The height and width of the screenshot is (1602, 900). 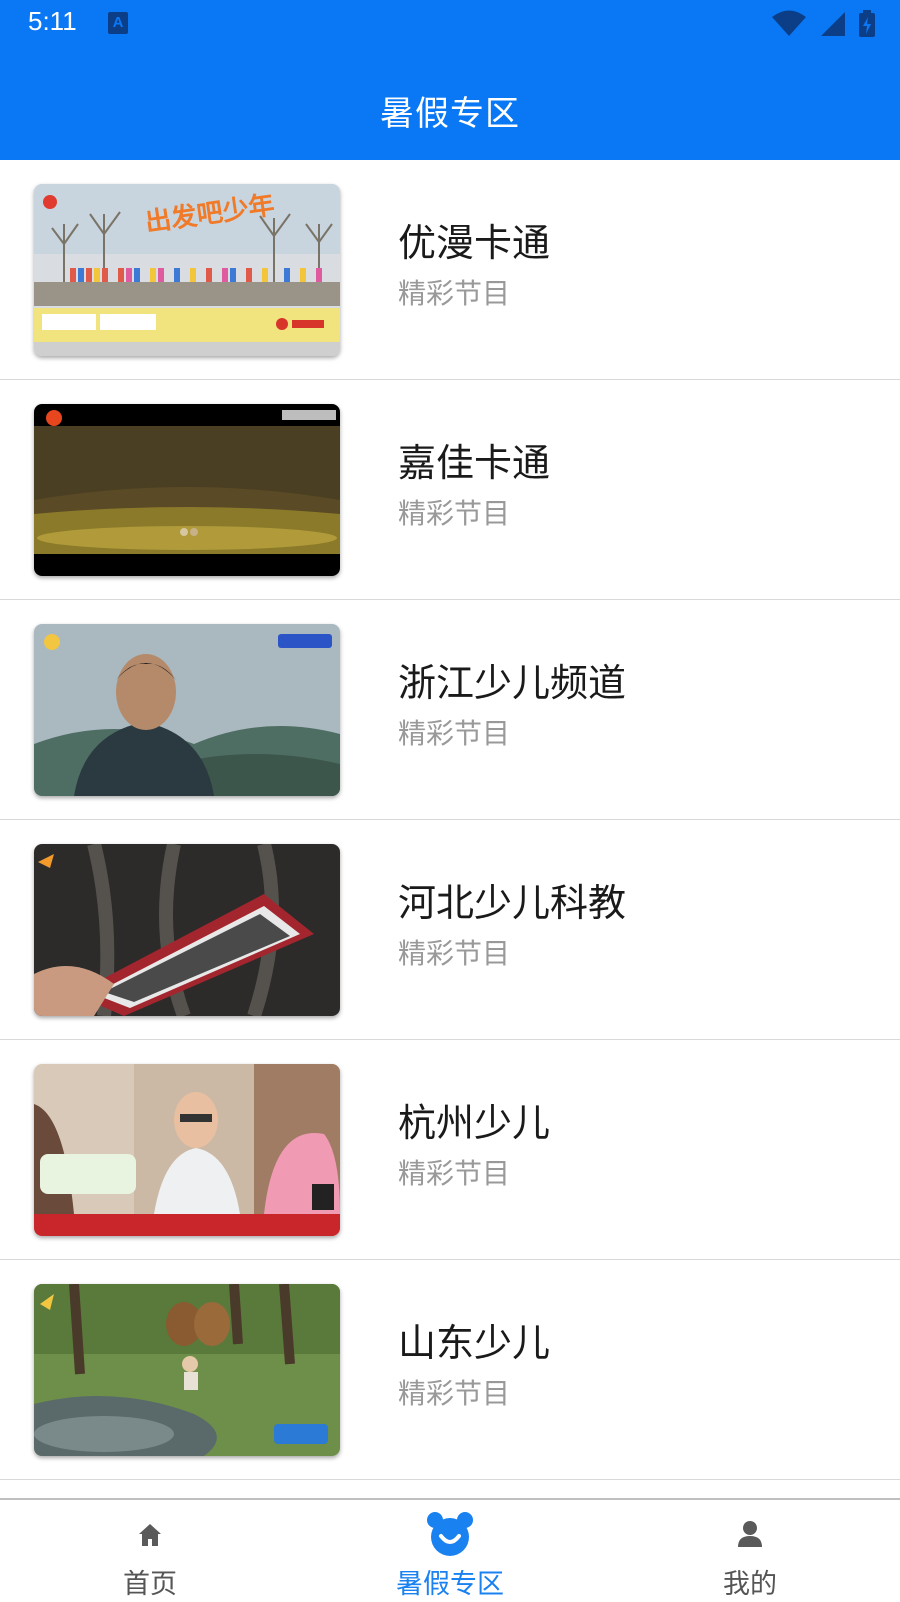 I want to click on list-item: 山东少儿 精彩节目, so click(x=450, y=1370).